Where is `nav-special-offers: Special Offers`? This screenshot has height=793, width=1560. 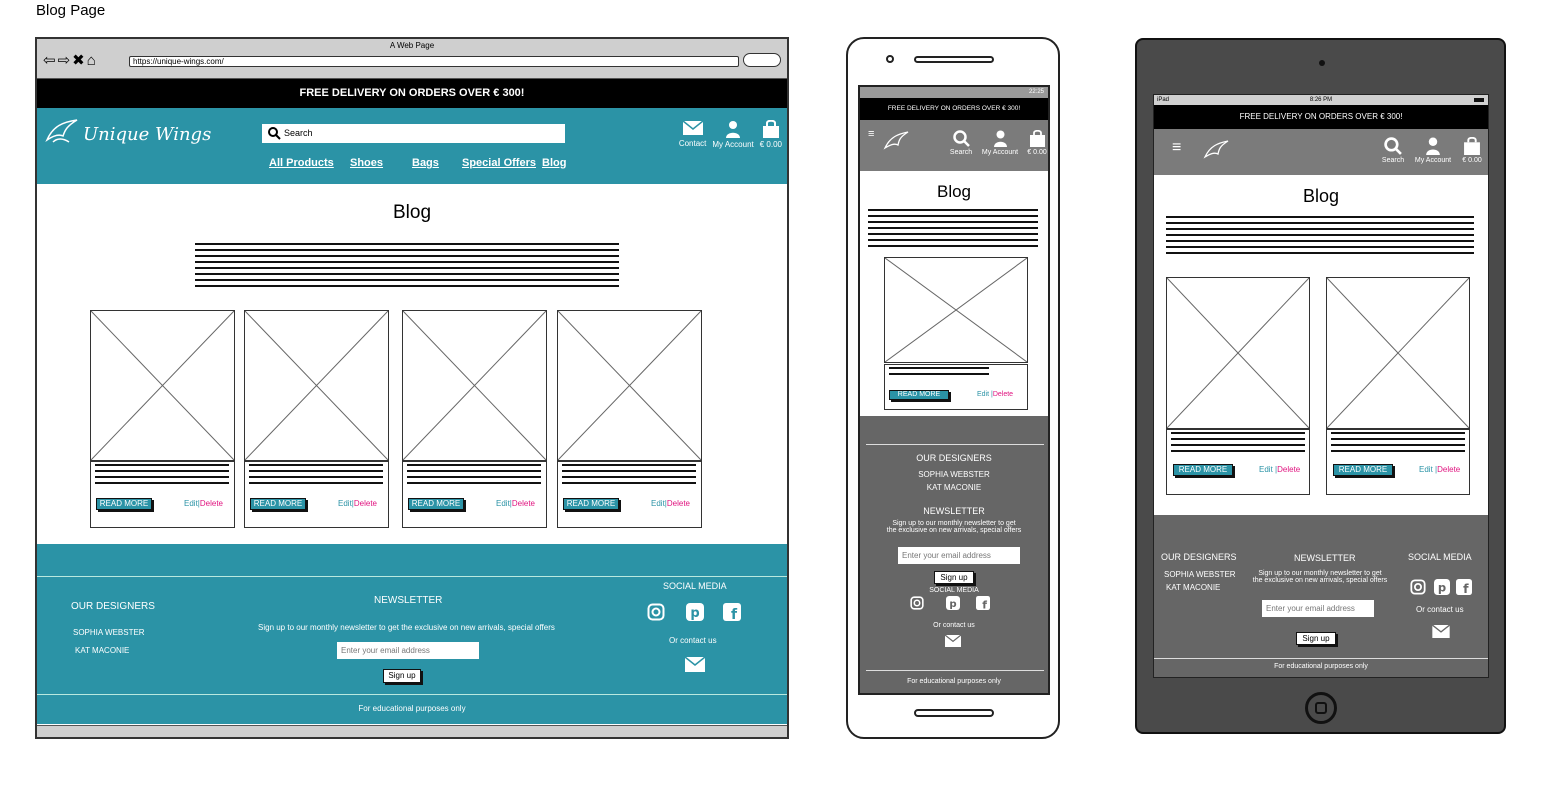
nav-special-offers: Special Offers is located at coordinates (499, 163).